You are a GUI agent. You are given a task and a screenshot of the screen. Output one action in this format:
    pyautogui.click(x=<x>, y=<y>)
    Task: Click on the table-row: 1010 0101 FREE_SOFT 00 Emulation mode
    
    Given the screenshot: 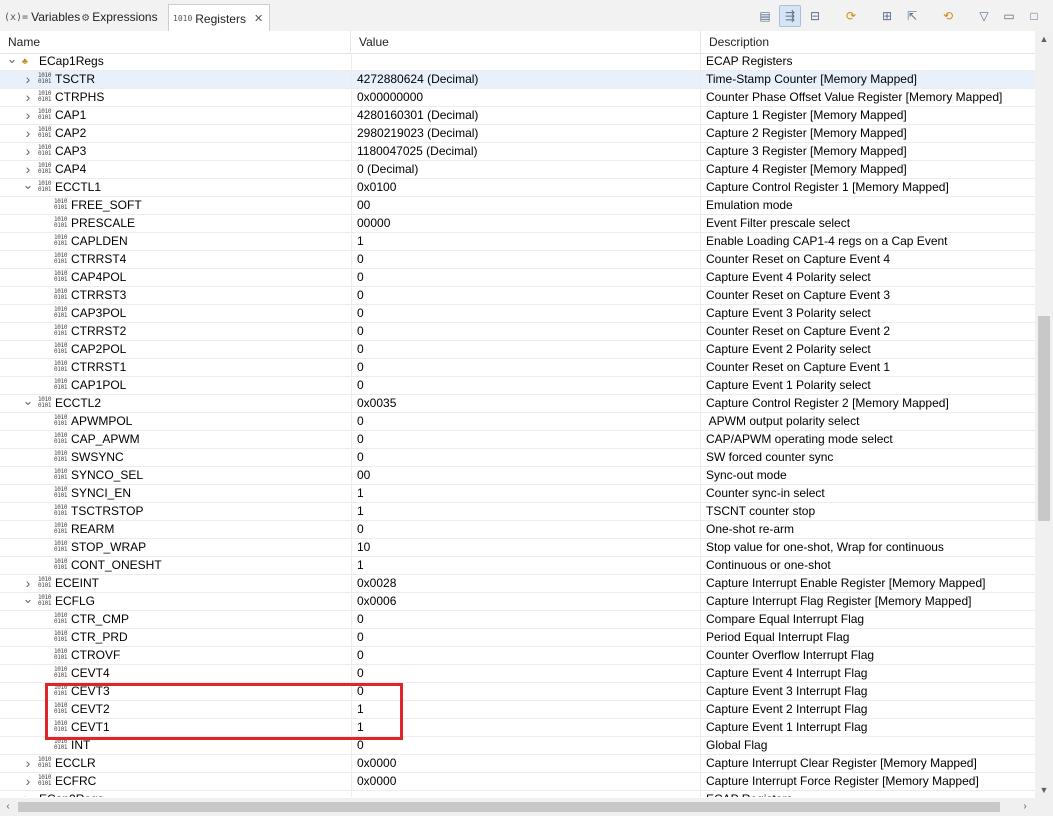 What is the action you would take?
    pyautogui.click(x=517, y=206)
    